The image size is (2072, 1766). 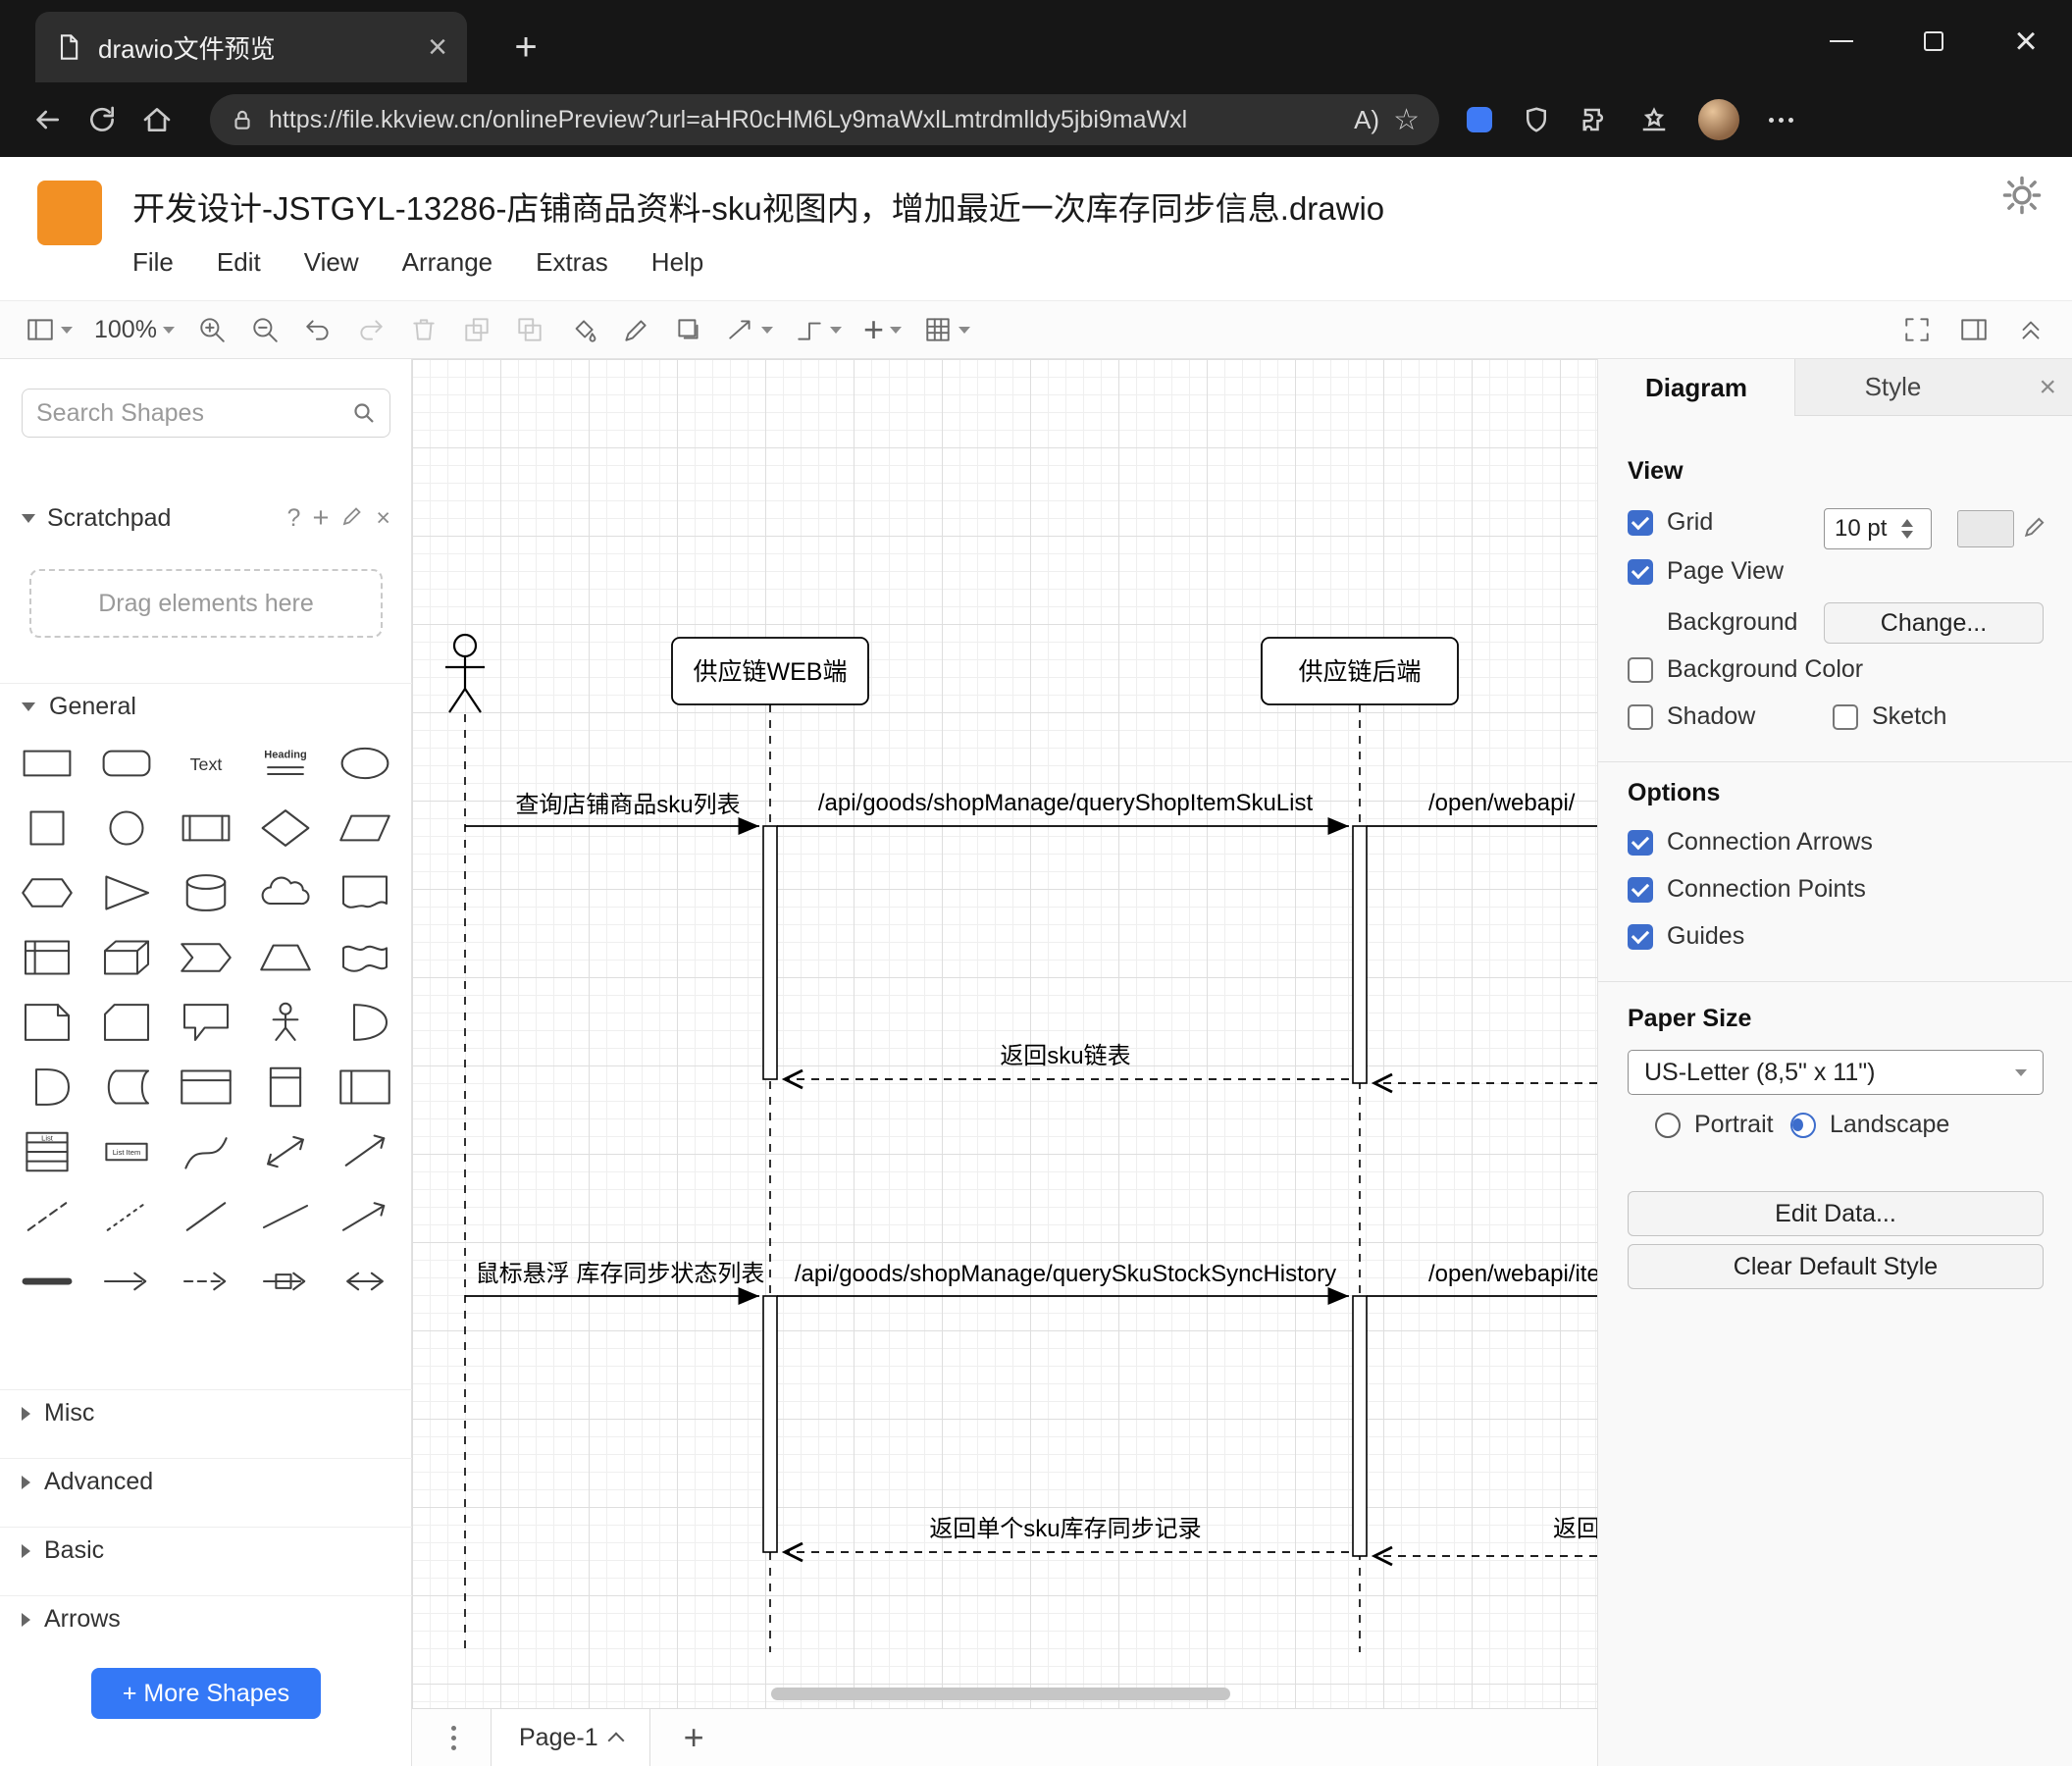 I want to click on shape-horizontal-pool, so click(x=364, y=1088).